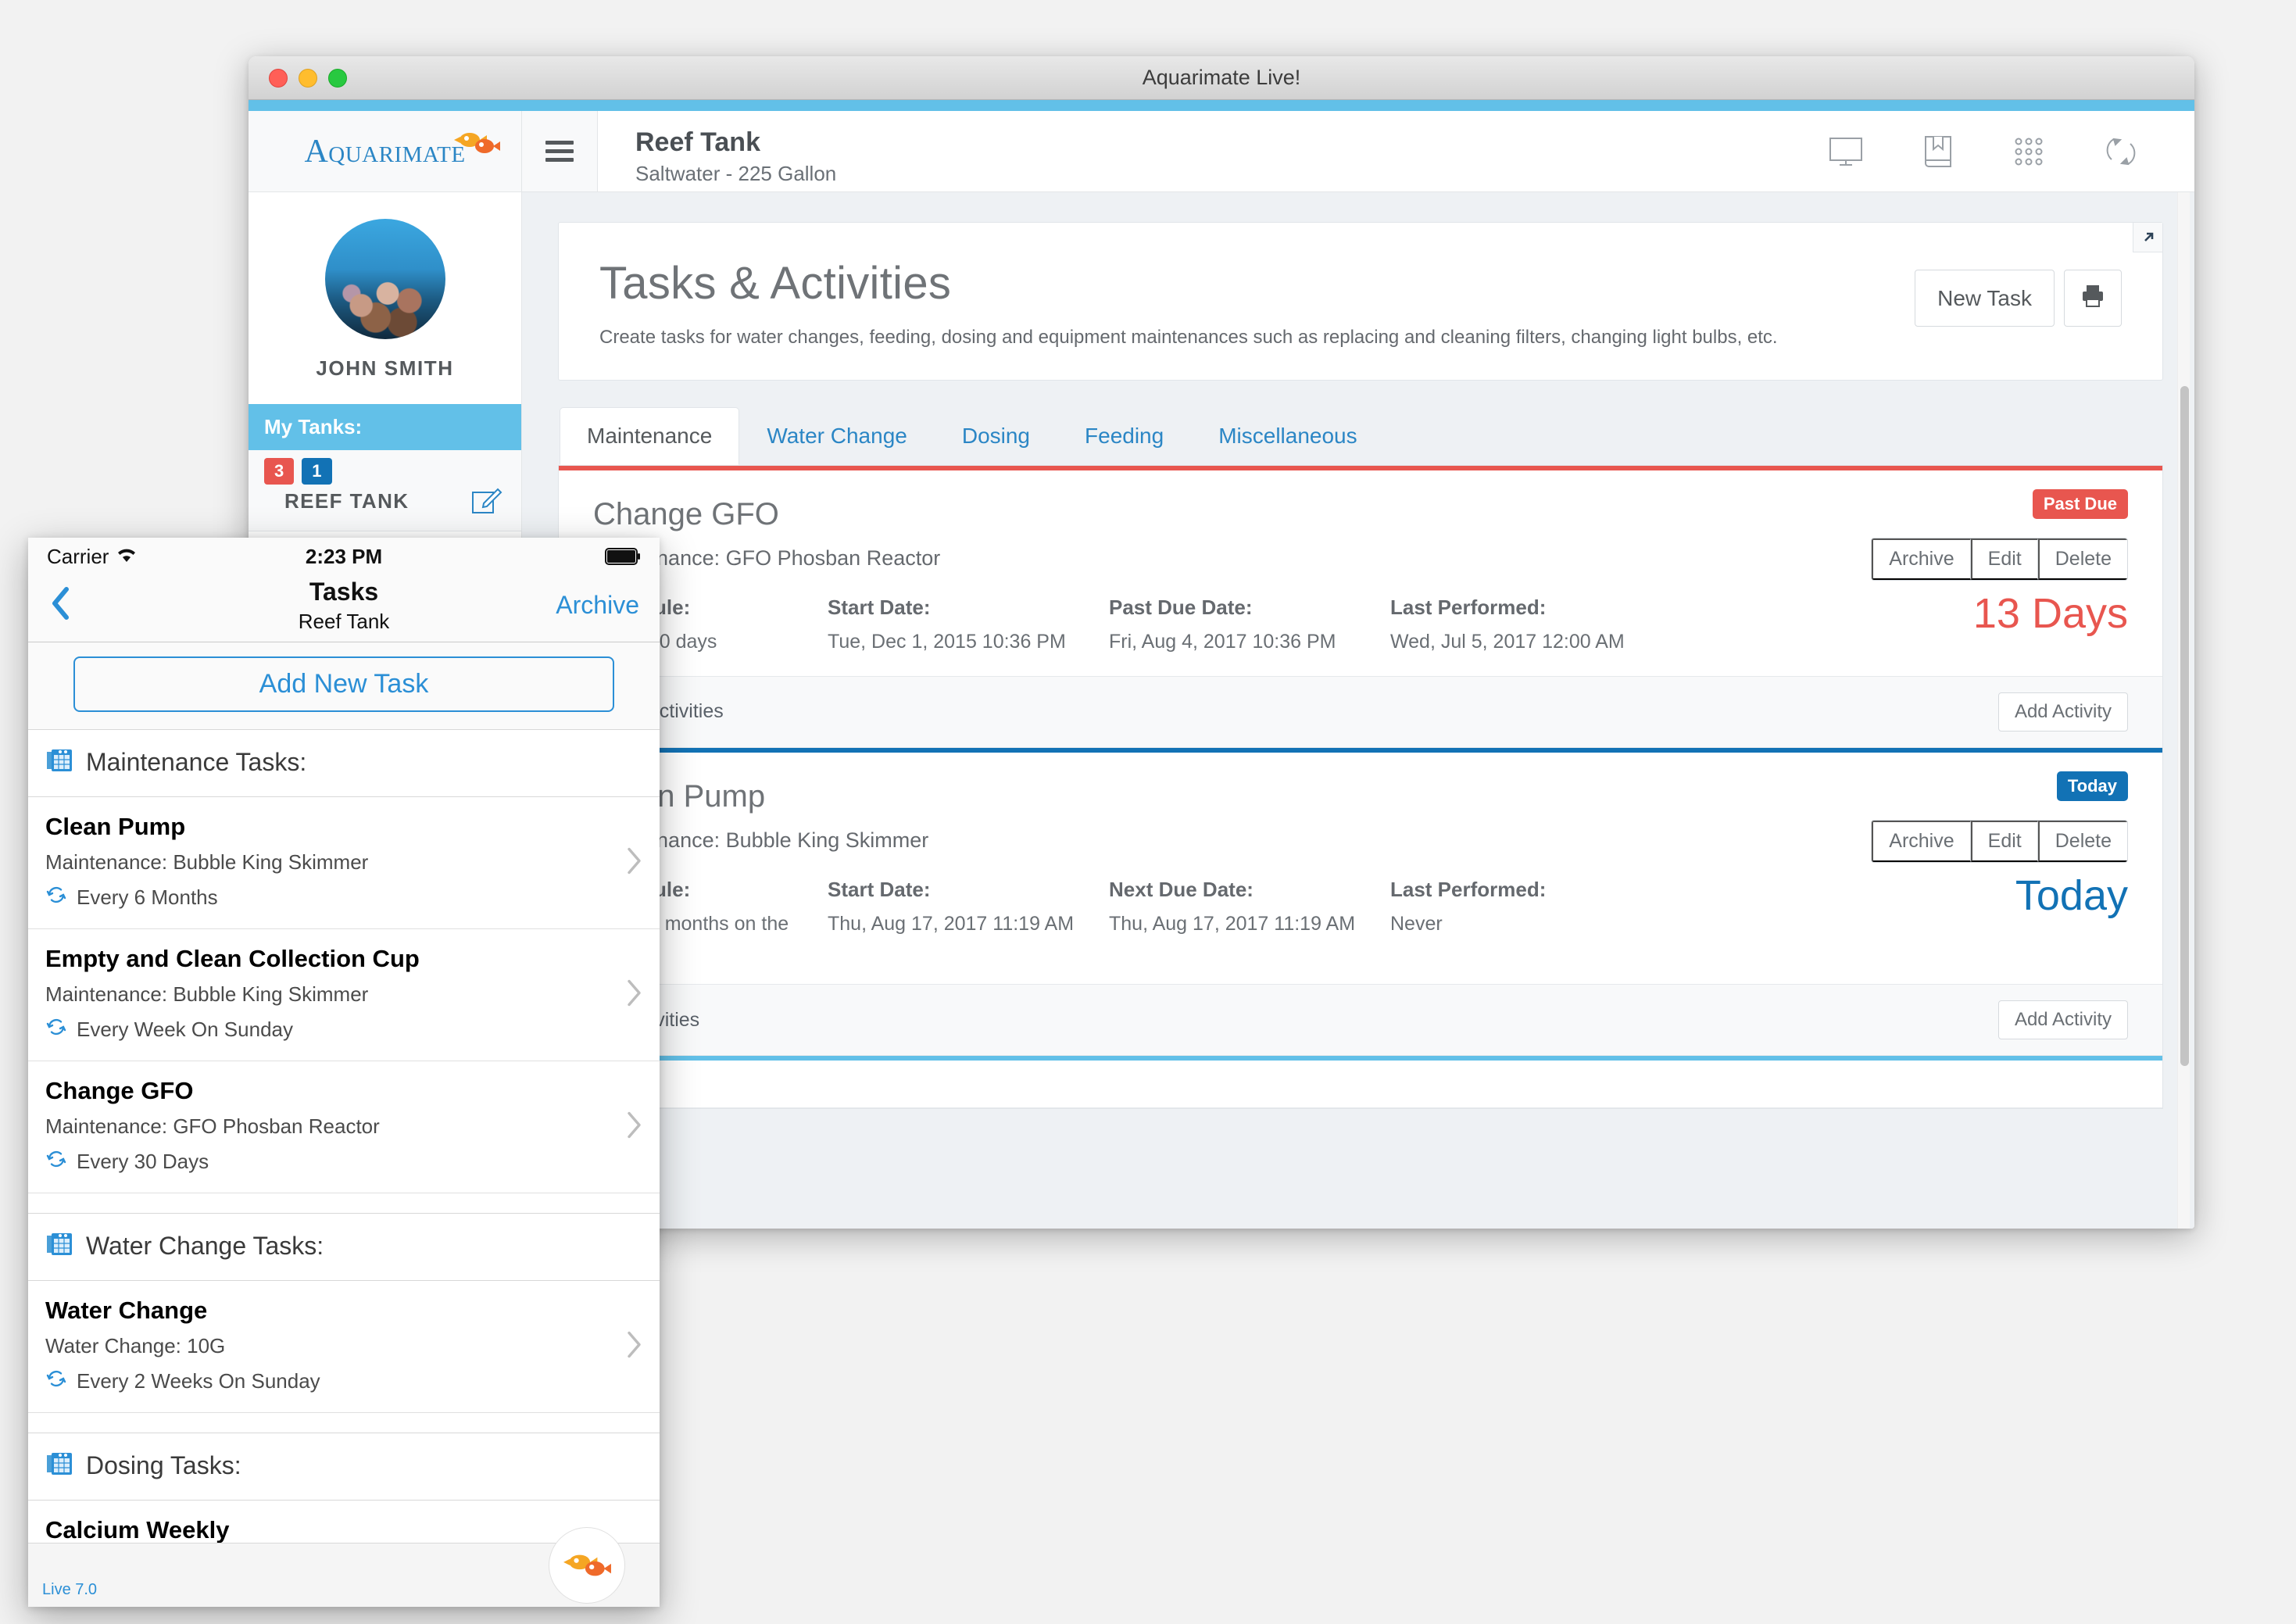  Describe the element at coordinates (736, 173) in the screenshot. I see `tank-subtitle: Saltwater - 225 Gallon` at that location.